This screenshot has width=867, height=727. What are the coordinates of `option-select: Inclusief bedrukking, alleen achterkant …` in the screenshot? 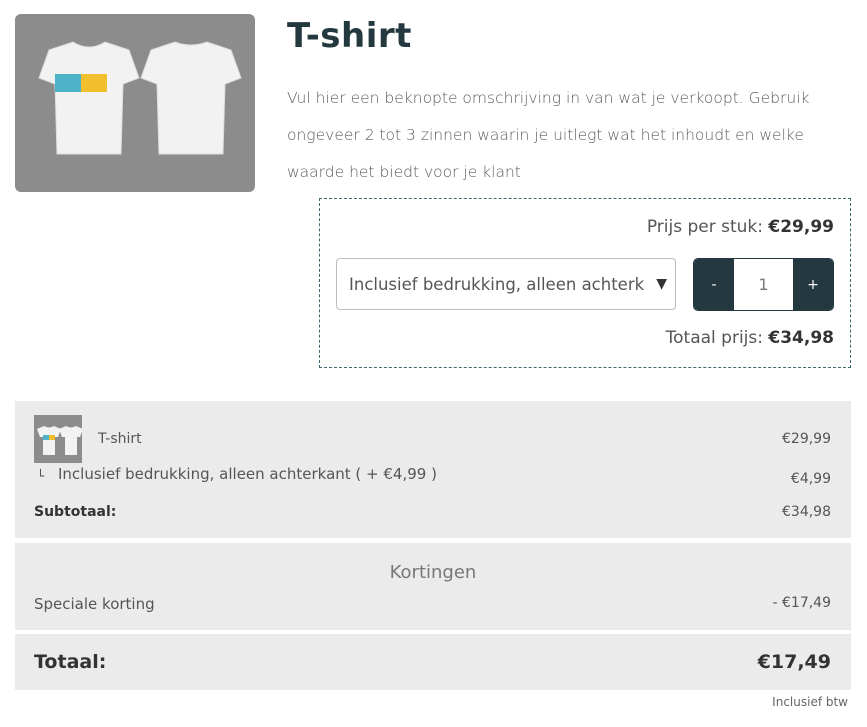 It's located at (506, 284).